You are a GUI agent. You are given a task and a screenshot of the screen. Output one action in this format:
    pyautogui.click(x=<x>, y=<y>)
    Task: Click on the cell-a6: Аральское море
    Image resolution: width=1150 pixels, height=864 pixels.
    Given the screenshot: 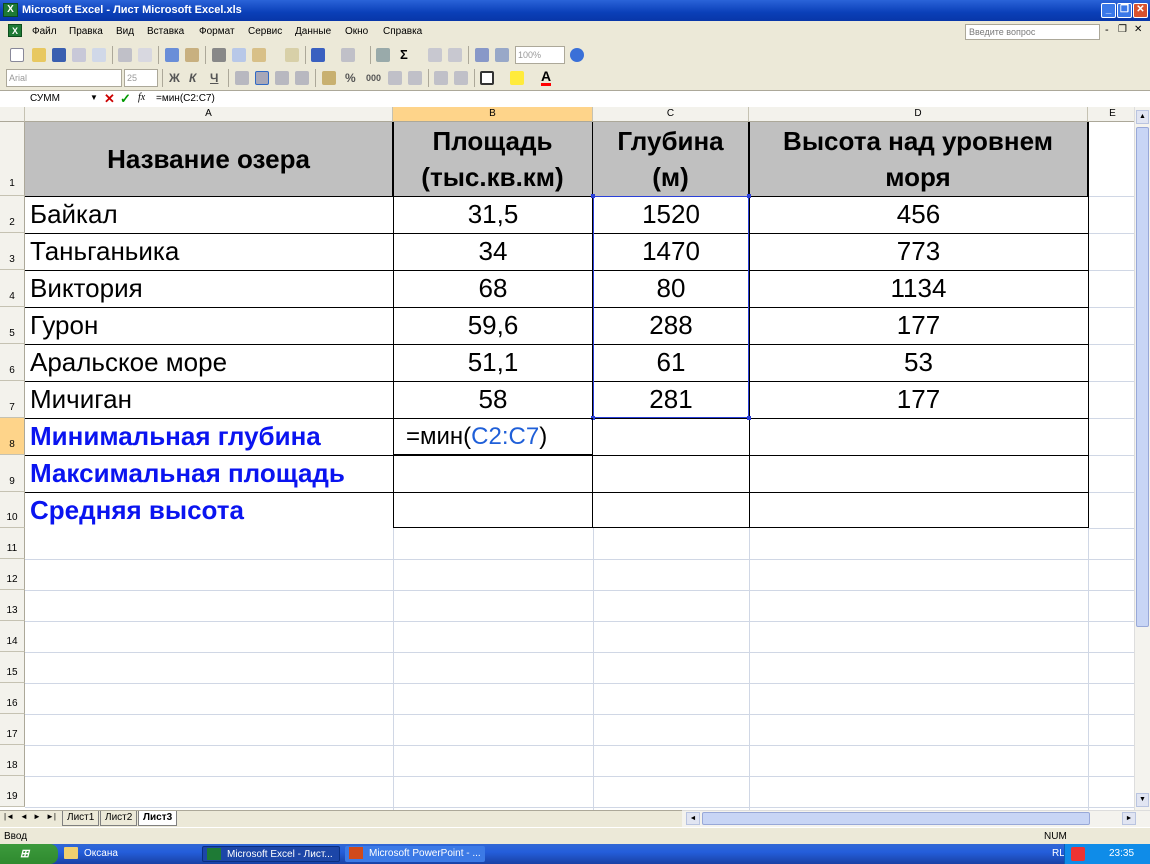 What is the action you would take?
    pyautogui.click(x=128, y=362)
    